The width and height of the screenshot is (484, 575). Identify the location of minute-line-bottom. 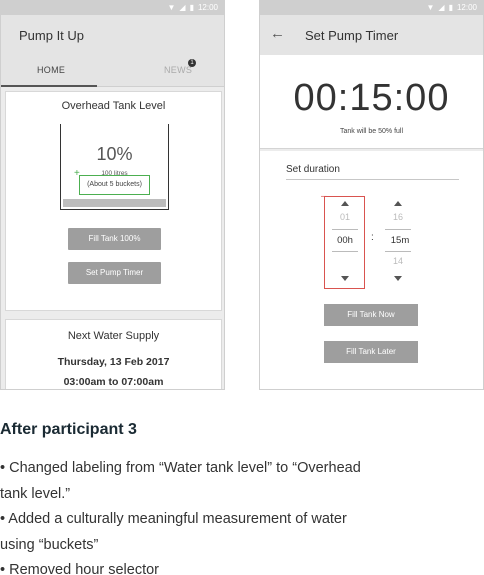
(398, 251).